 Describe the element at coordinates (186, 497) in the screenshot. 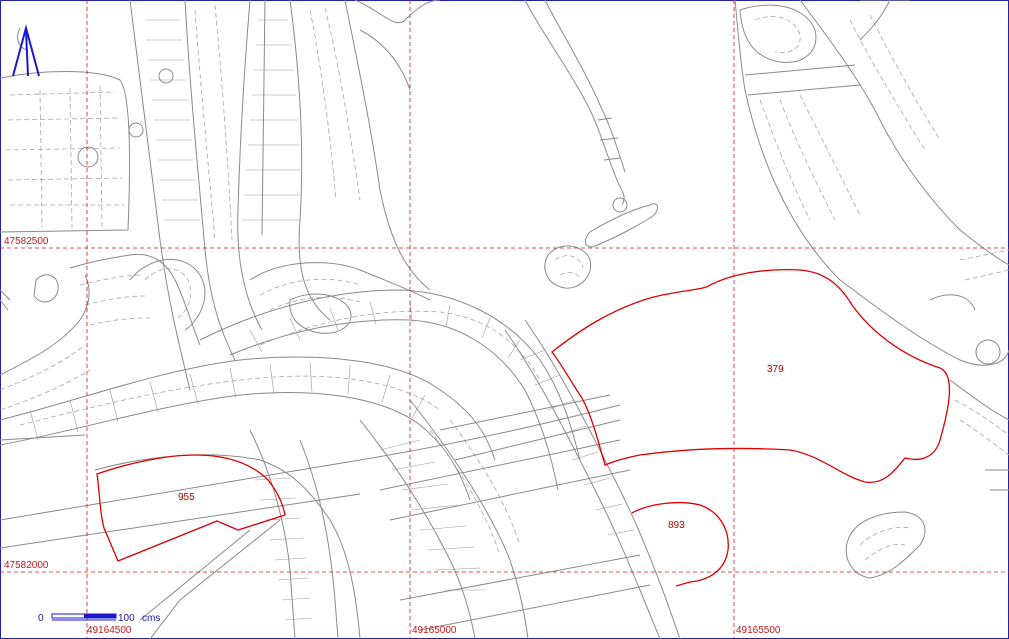

I see `parcel-label: 955` at that location.